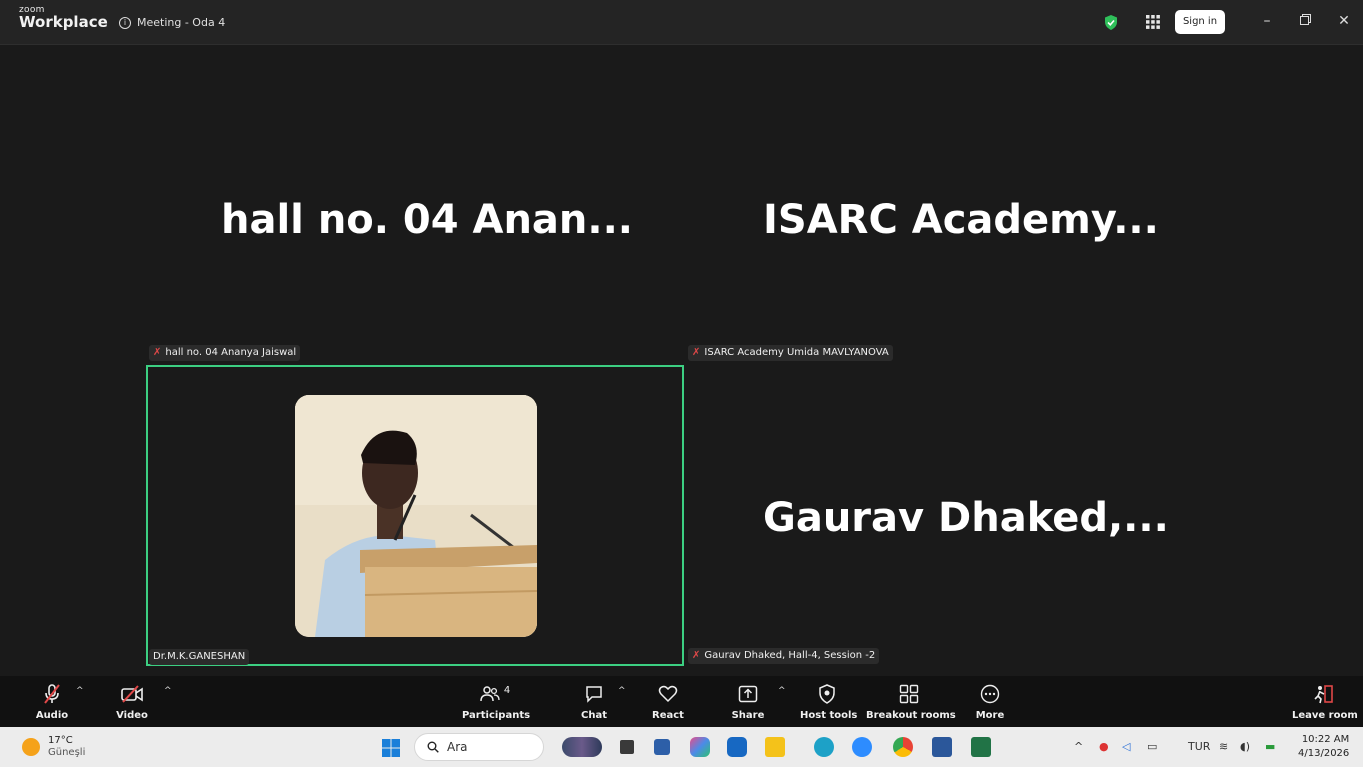 The image size is (1363, 767). I want to click on shield-check-icon, so click(1111, 22).